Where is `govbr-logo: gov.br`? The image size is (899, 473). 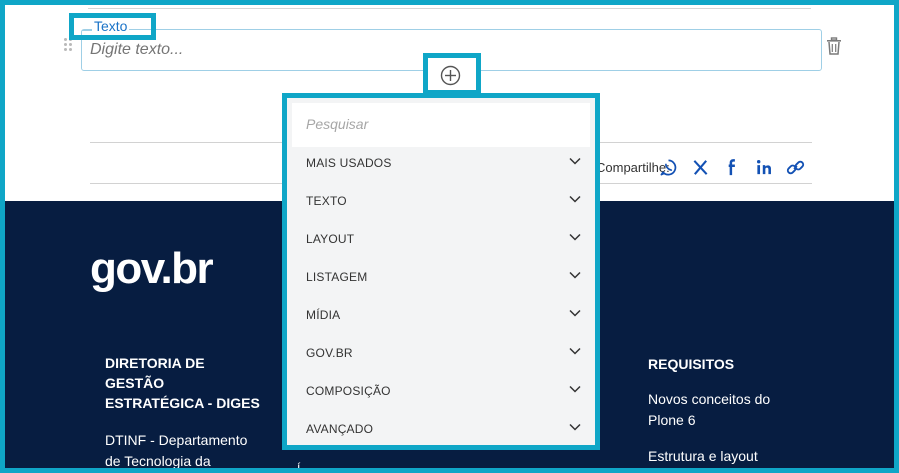 govbr-logo: gov.br is located at coordinates (160, 274).